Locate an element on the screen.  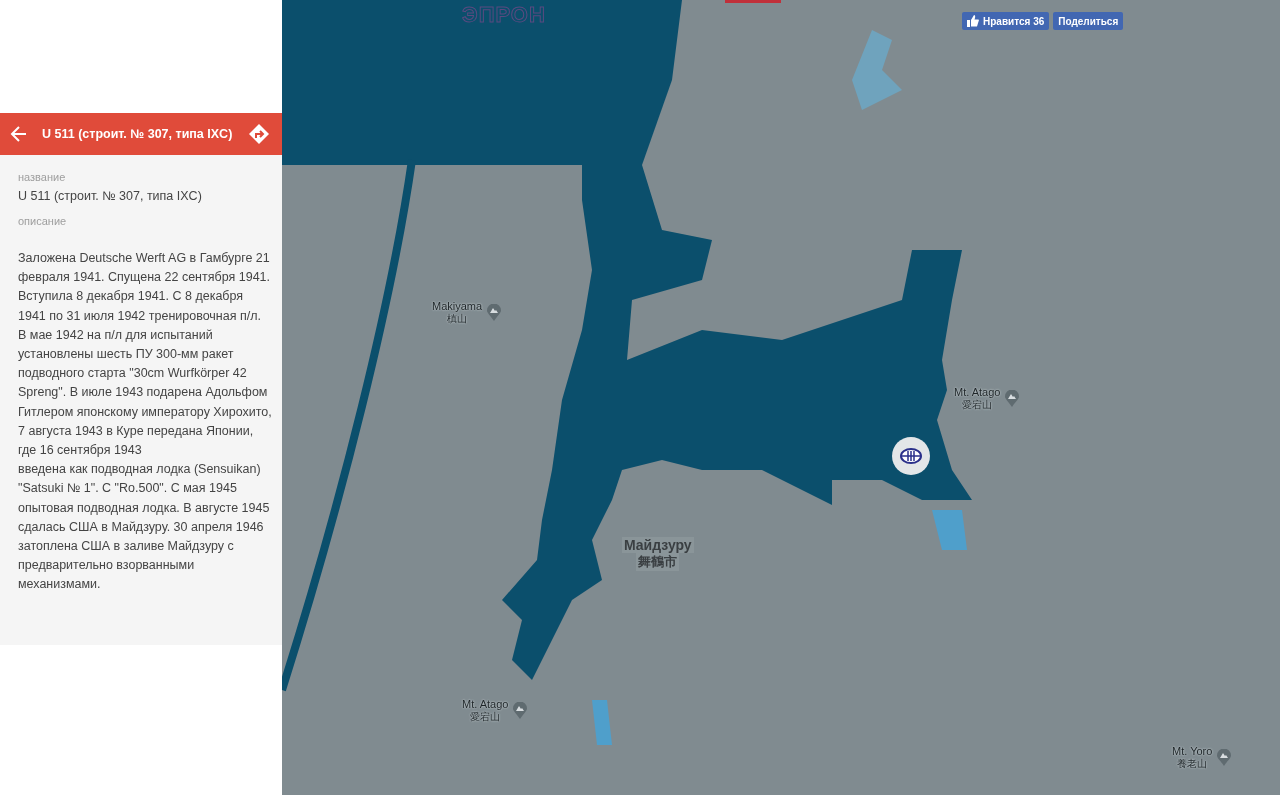
share-button: Поделиться is located at coordinates (1088, 21).